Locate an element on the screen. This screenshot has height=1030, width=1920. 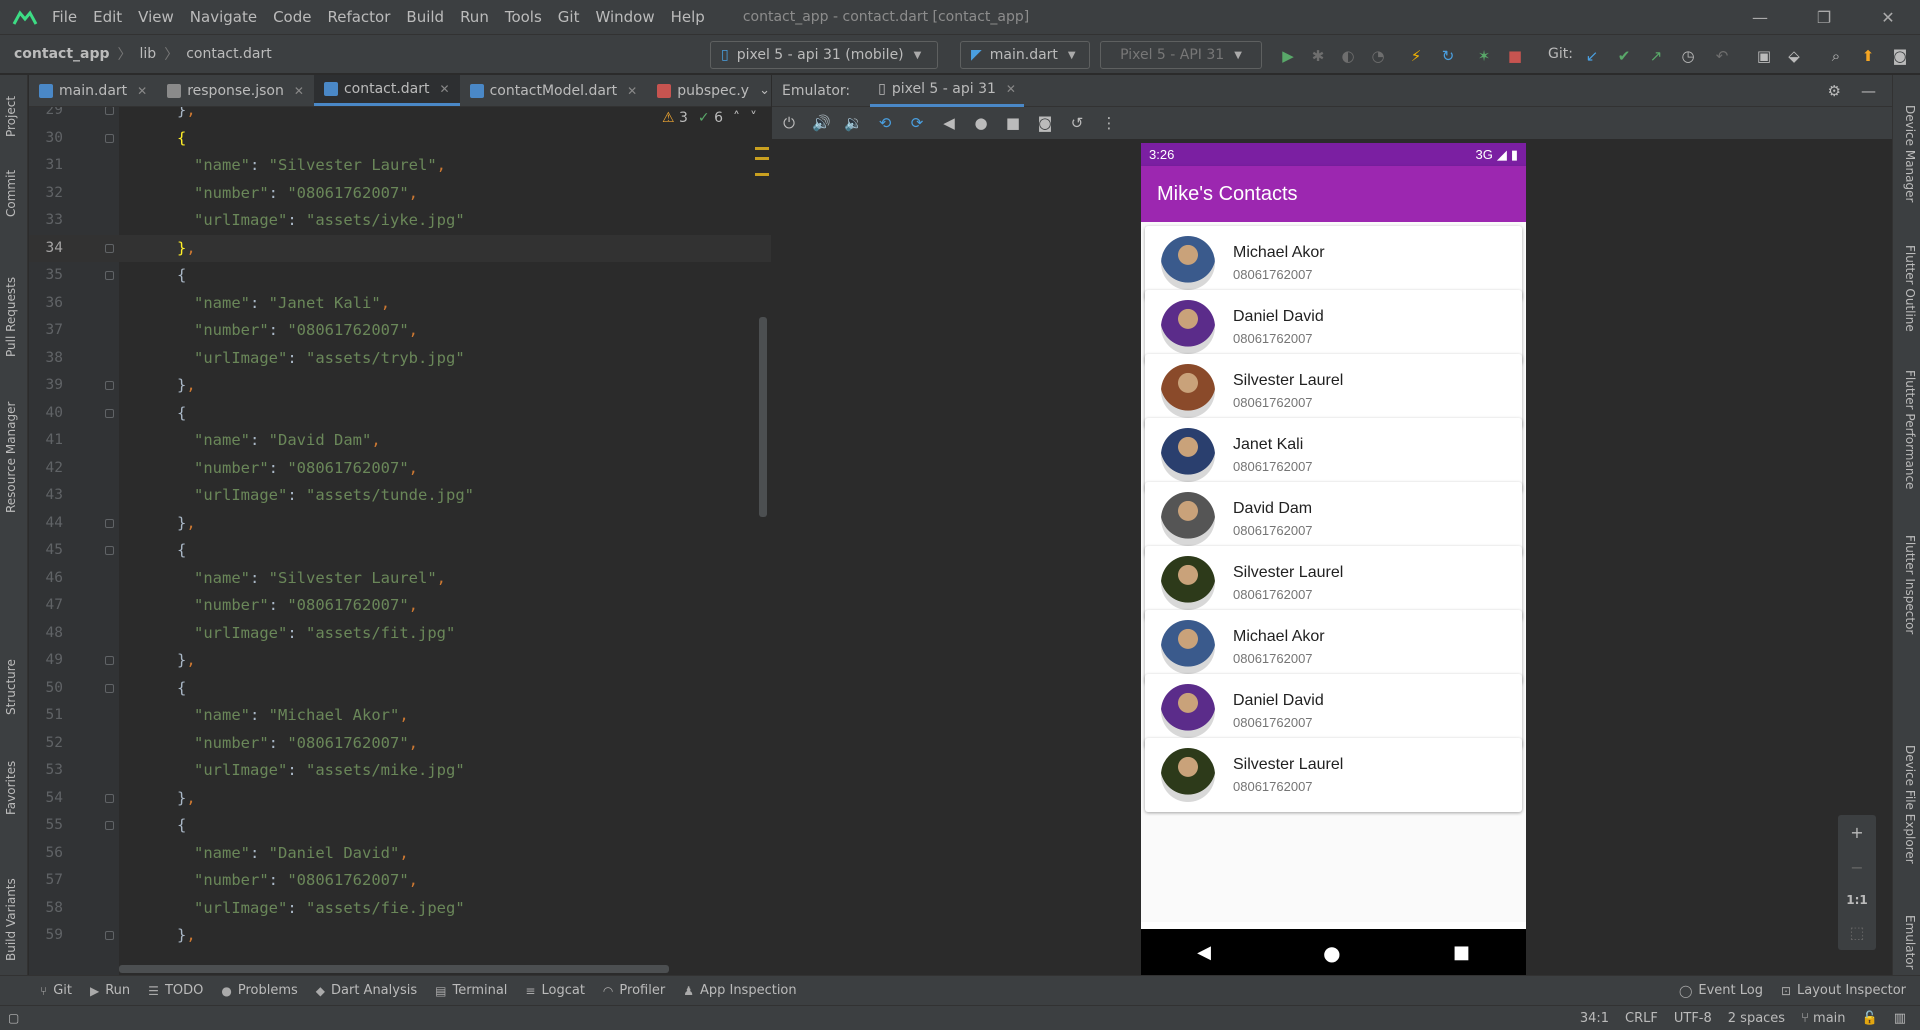
tab-contact-dart: contact.dart ✕ is located at coordinates (386, 90).